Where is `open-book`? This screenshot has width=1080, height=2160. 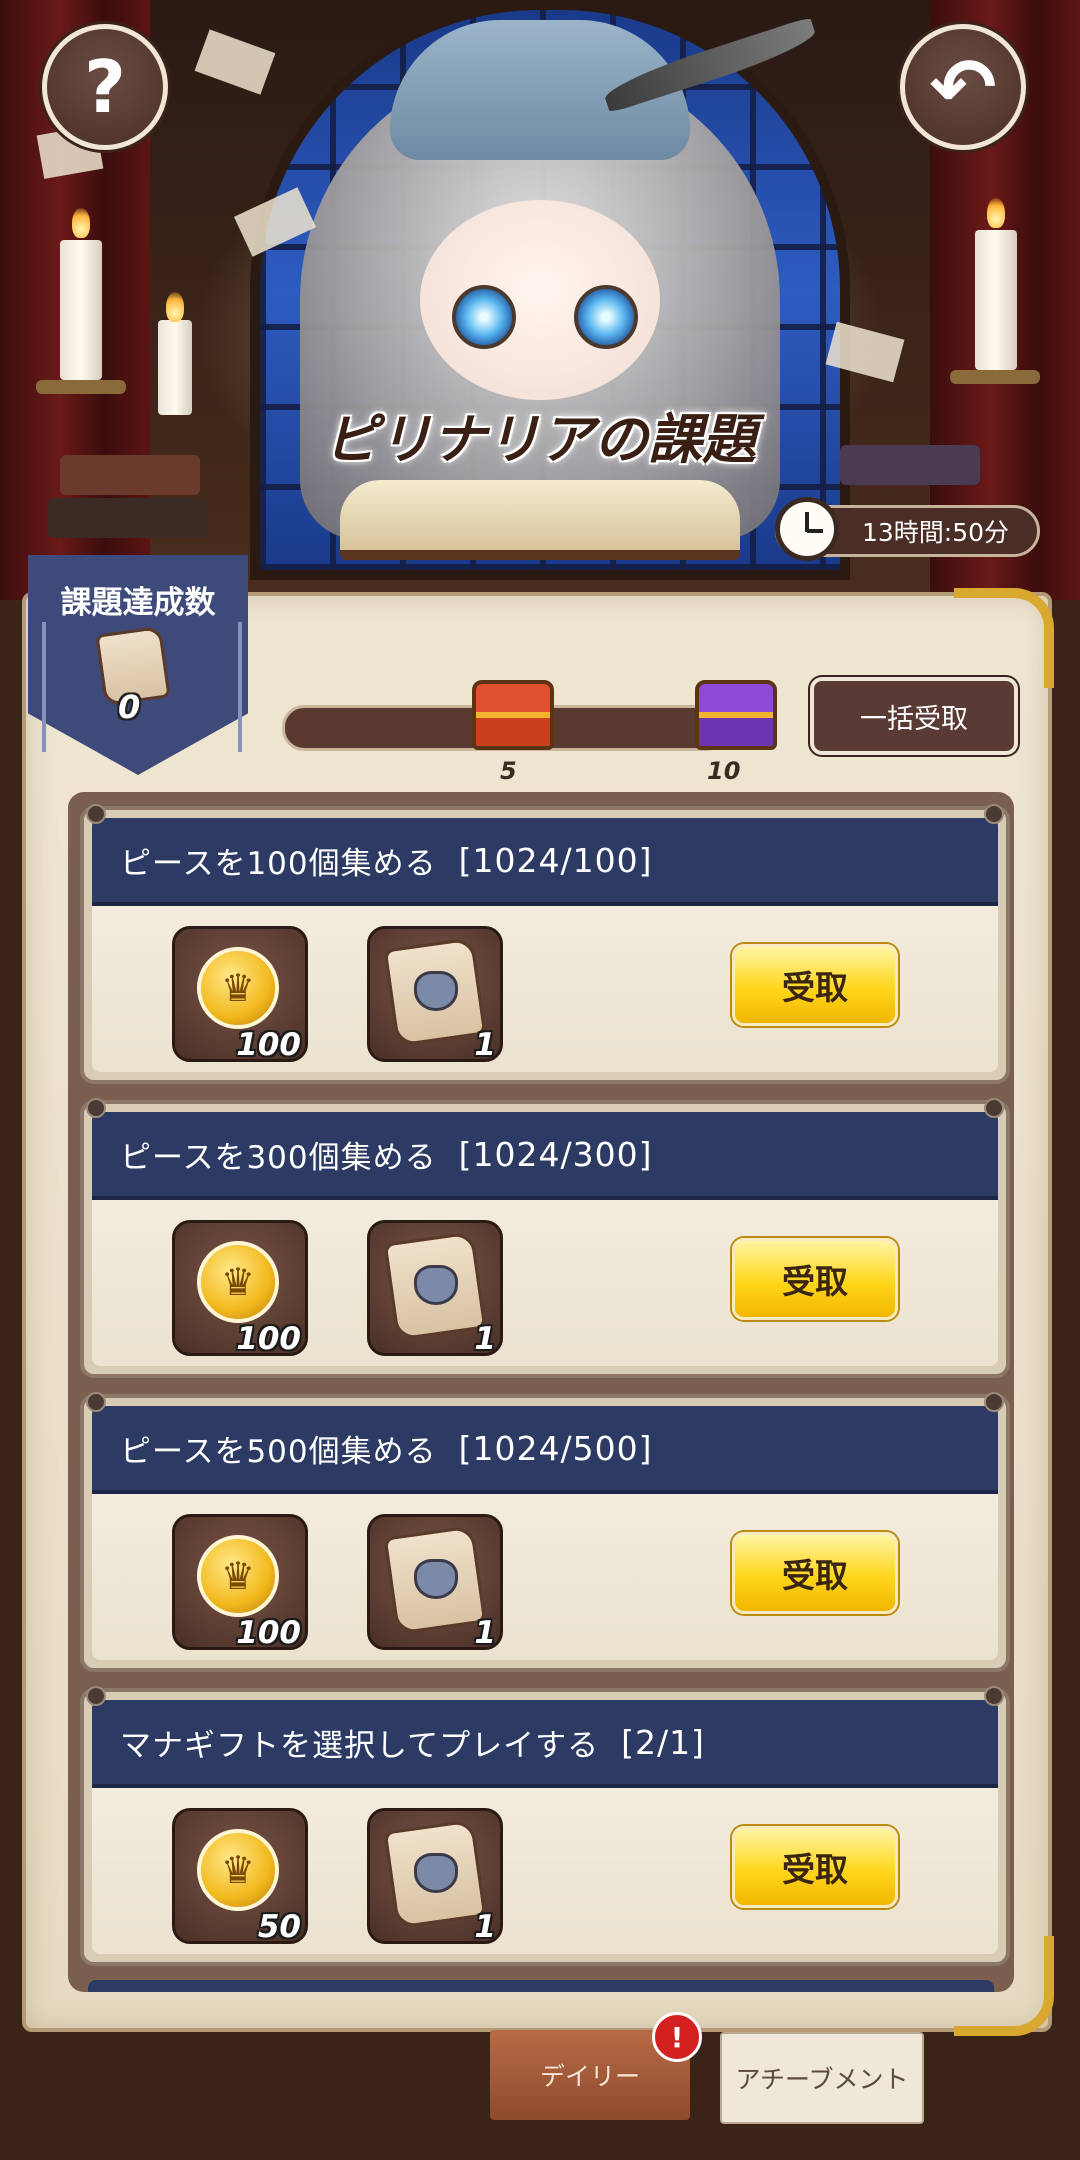 open-book is located at coordinates (540, 520).